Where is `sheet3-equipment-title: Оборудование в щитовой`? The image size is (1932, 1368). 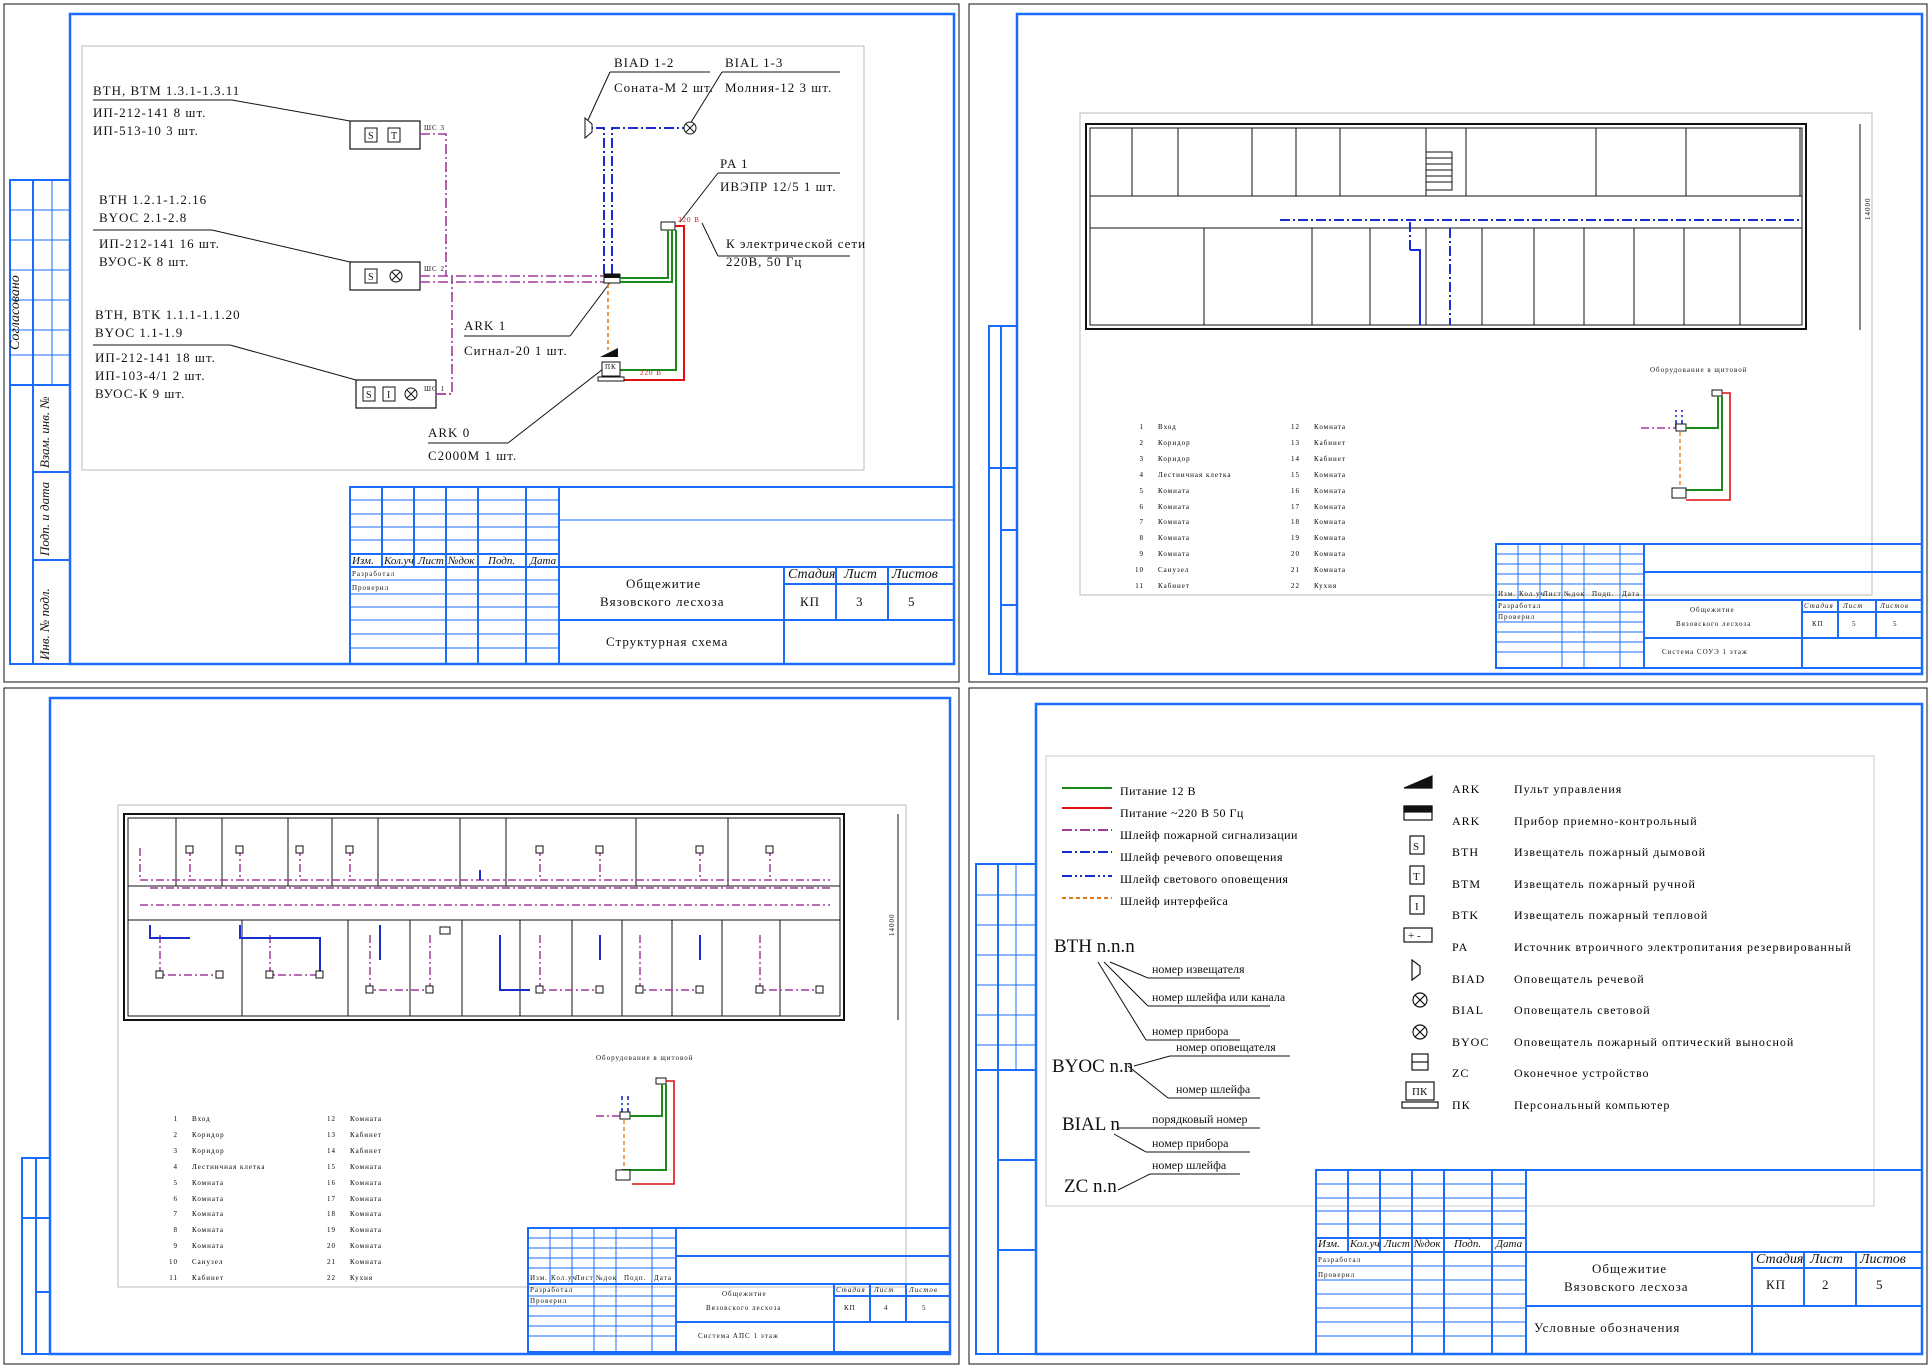
sheet3-equipment-title: Оборудование в щитовой is located at coordinates (645, 1058).